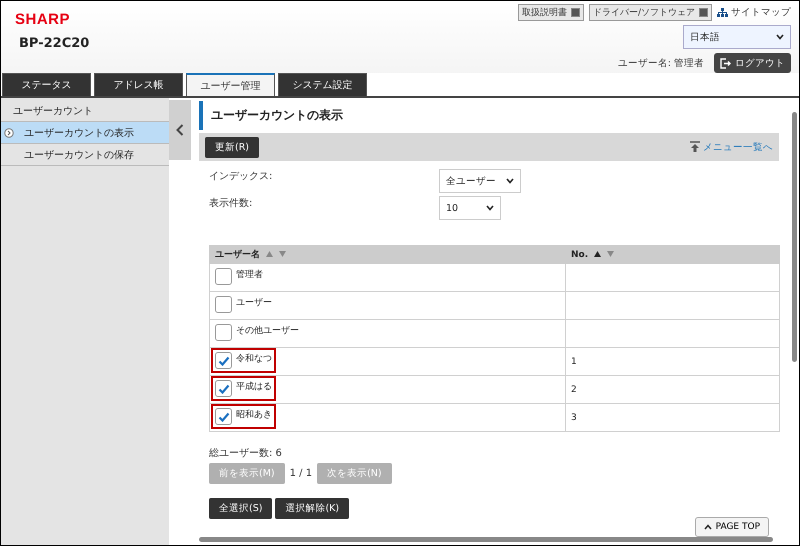  I want to click on user-number: 3, so click(574, 417).